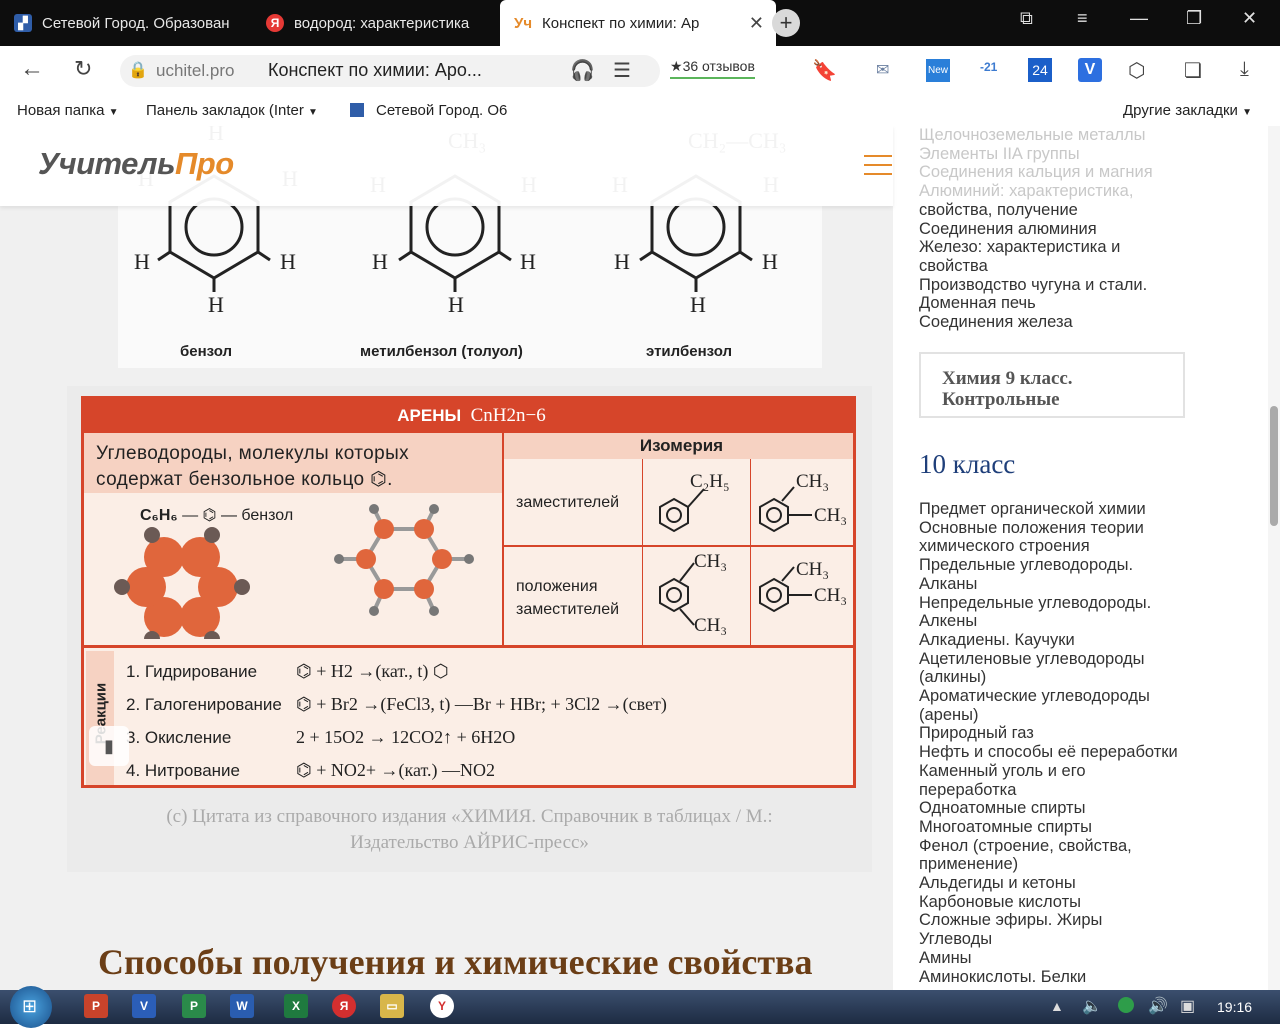 The image size is (1280, 1028). Describe the element at coordinates (1064, 154) in the screenshot. I see `sidebar-link: Элементы IIA группы` at that location.